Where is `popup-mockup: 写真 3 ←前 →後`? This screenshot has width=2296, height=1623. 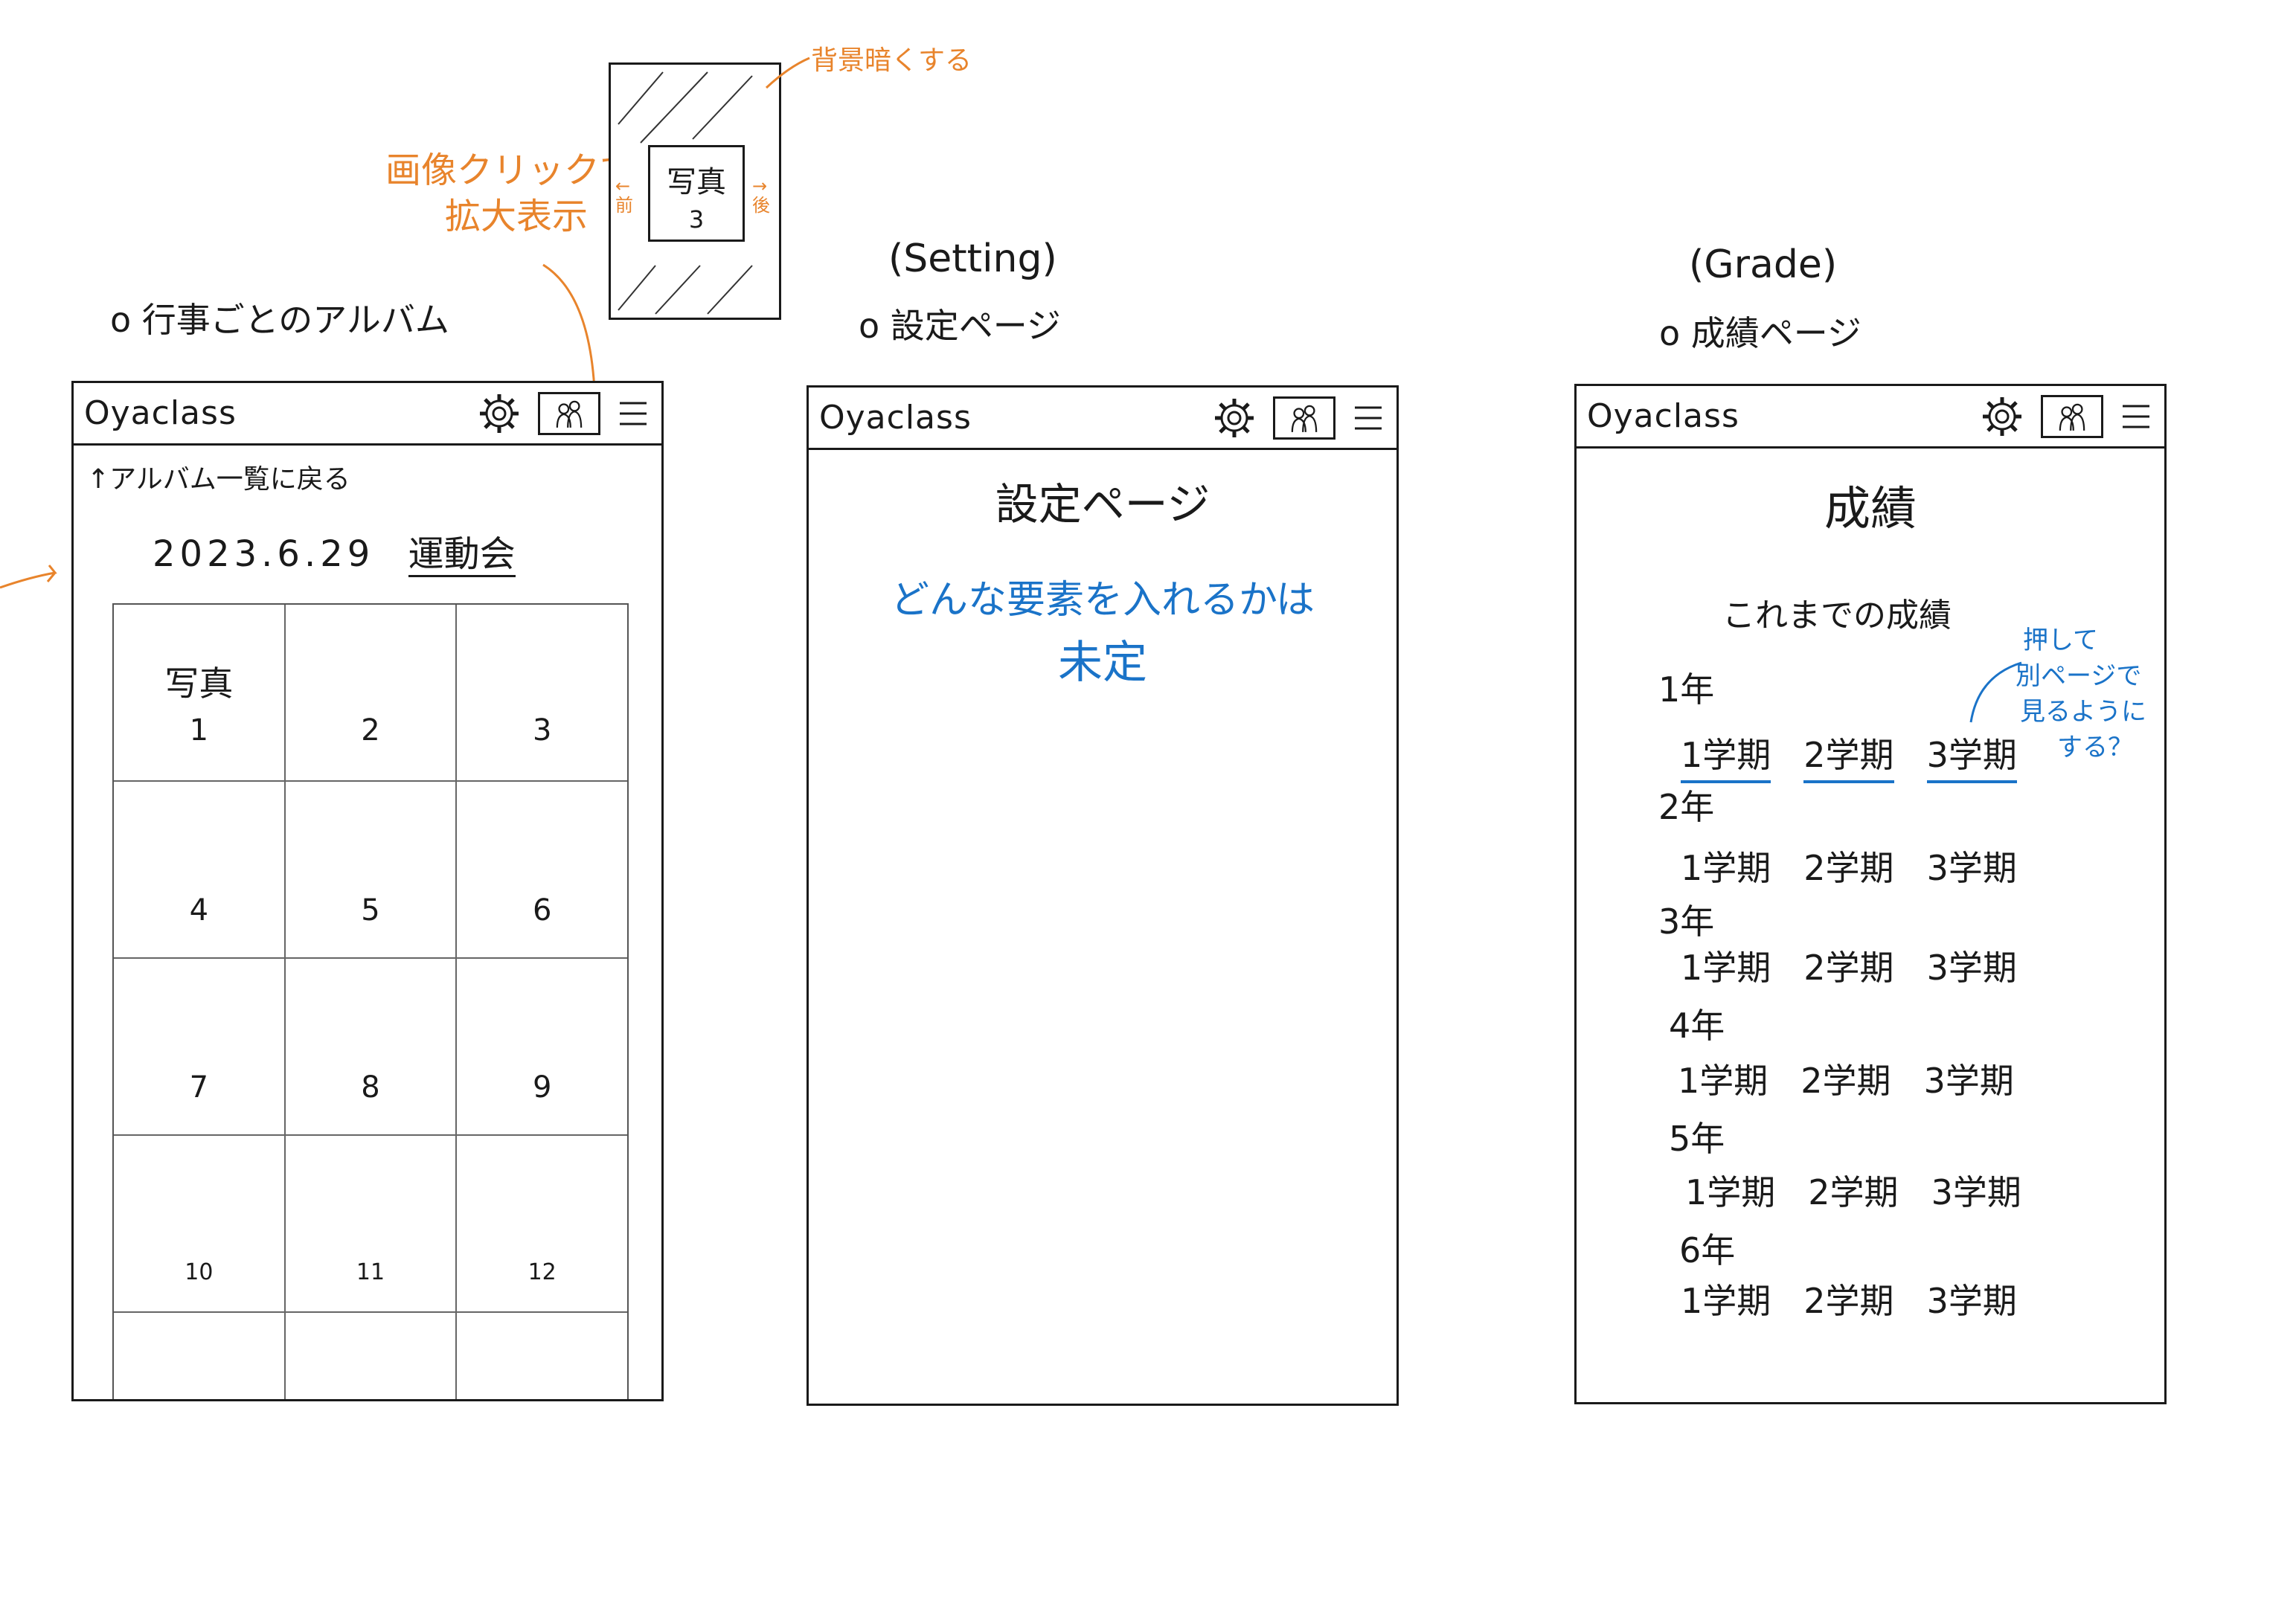
popup-mockup: 写真 3 ←前 →後 is located at coordinates (695, 191).